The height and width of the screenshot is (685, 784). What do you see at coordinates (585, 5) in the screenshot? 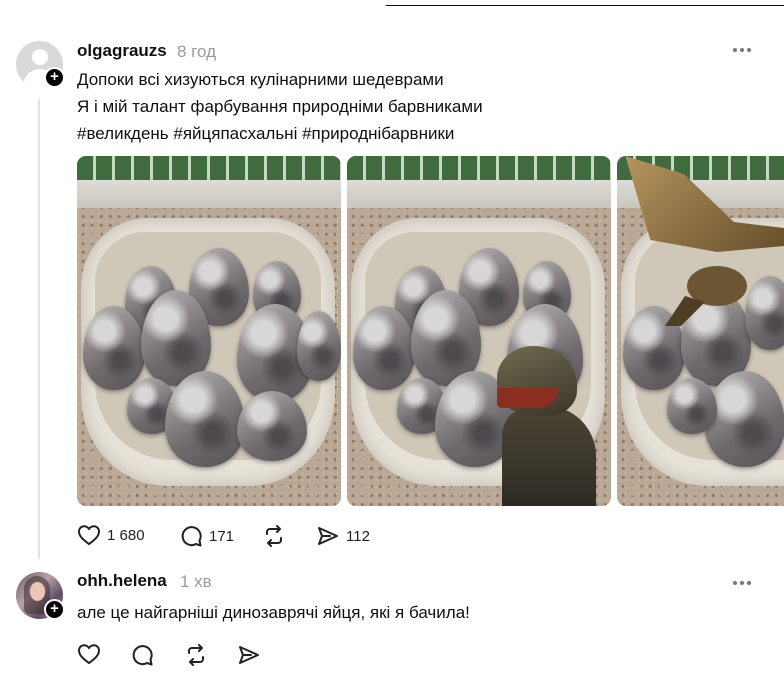
I see `top-divider` at bounding box center [585, 5].